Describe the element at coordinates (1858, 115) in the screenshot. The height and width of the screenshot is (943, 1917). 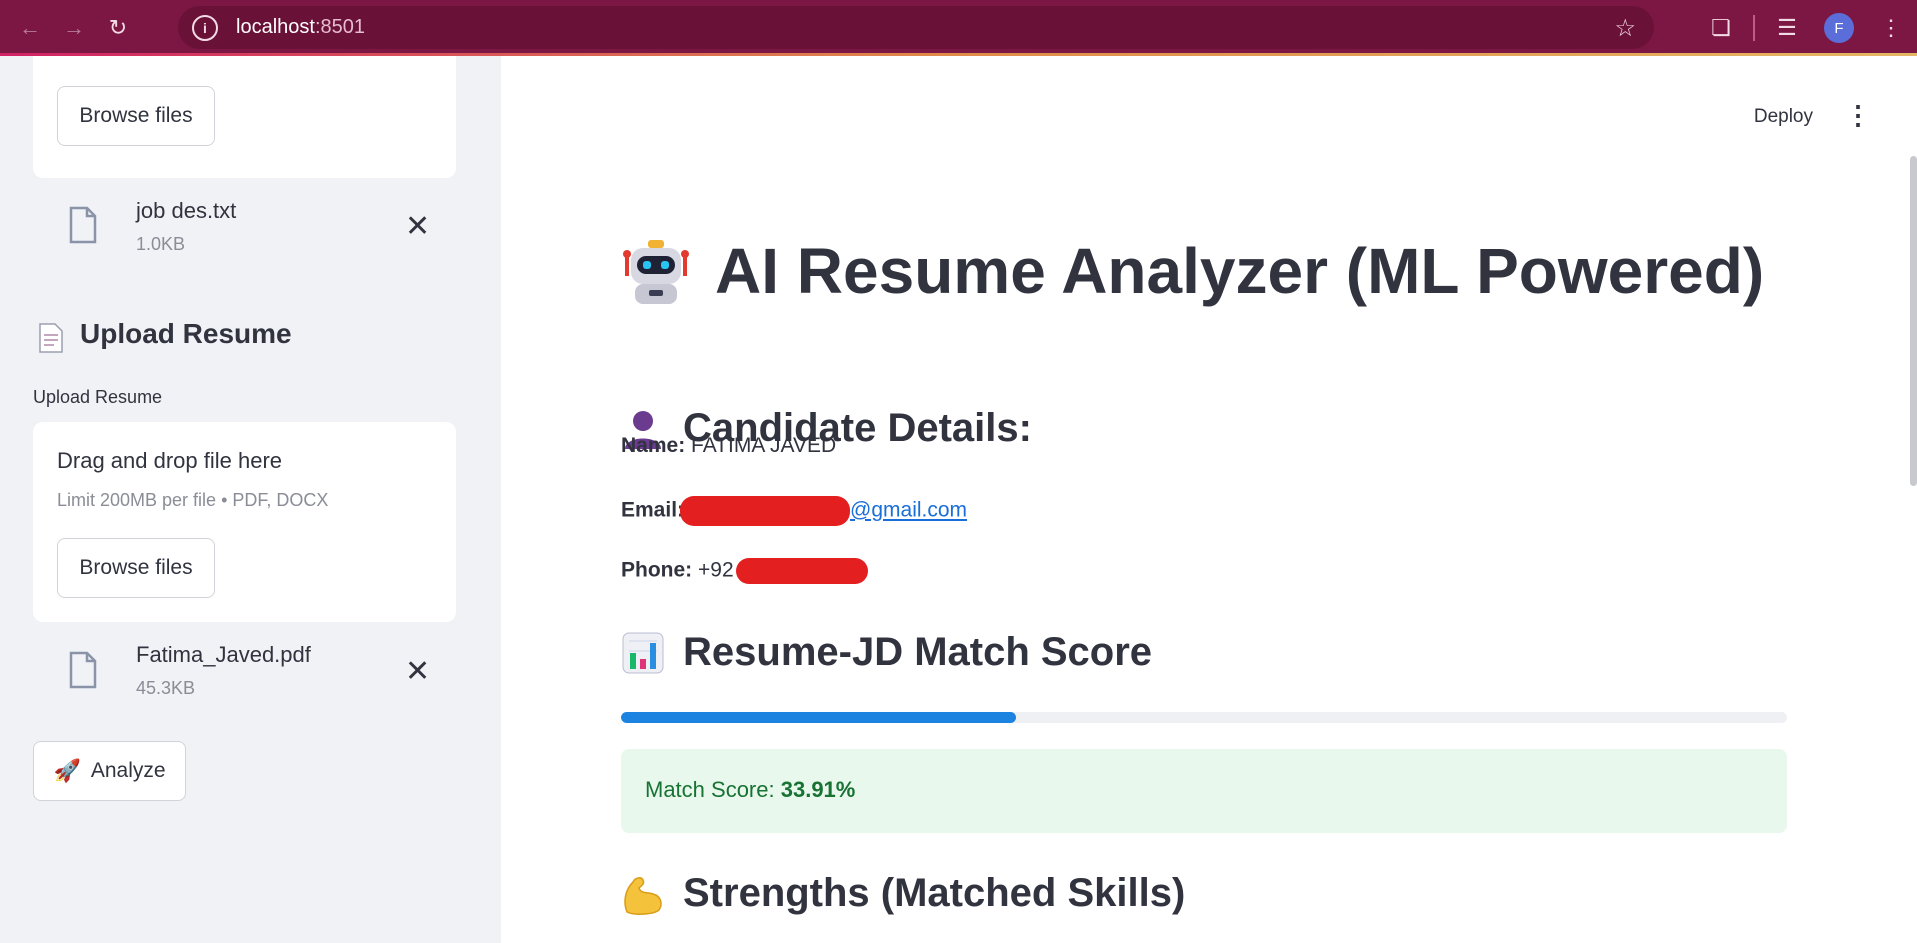
I see `app-menu-kebab-icon: ⋮` at that location.